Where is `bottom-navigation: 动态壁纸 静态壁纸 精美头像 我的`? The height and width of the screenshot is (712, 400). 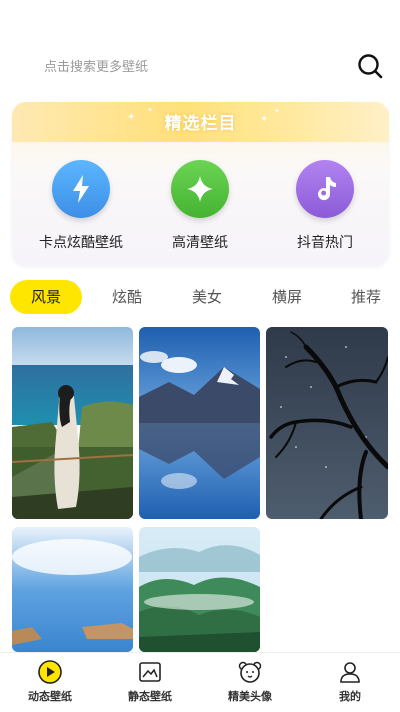
bottom-navigation: 动态壁纸 静态壁纸 精美头像 我的 is located at coordinates (200, 682).